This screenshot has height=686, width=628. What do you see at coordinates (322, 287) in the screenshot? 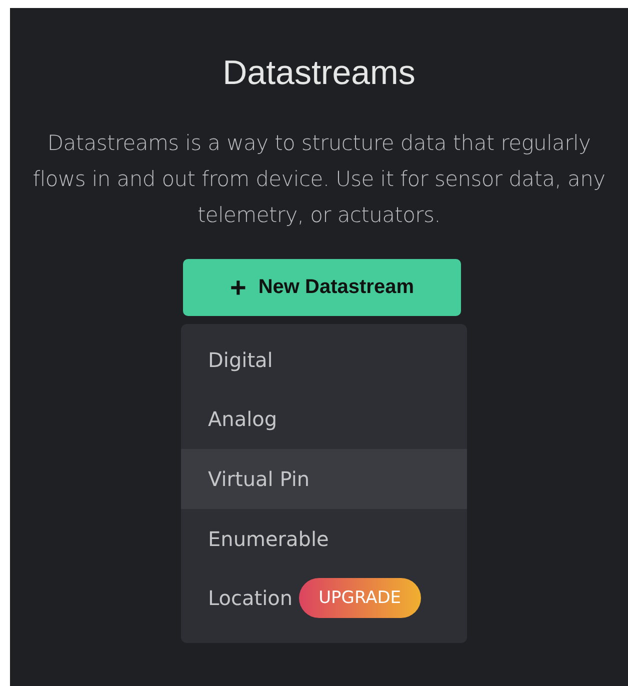
I see `new-datastream-button: + New Datastream` at bounding box center [322, 287].